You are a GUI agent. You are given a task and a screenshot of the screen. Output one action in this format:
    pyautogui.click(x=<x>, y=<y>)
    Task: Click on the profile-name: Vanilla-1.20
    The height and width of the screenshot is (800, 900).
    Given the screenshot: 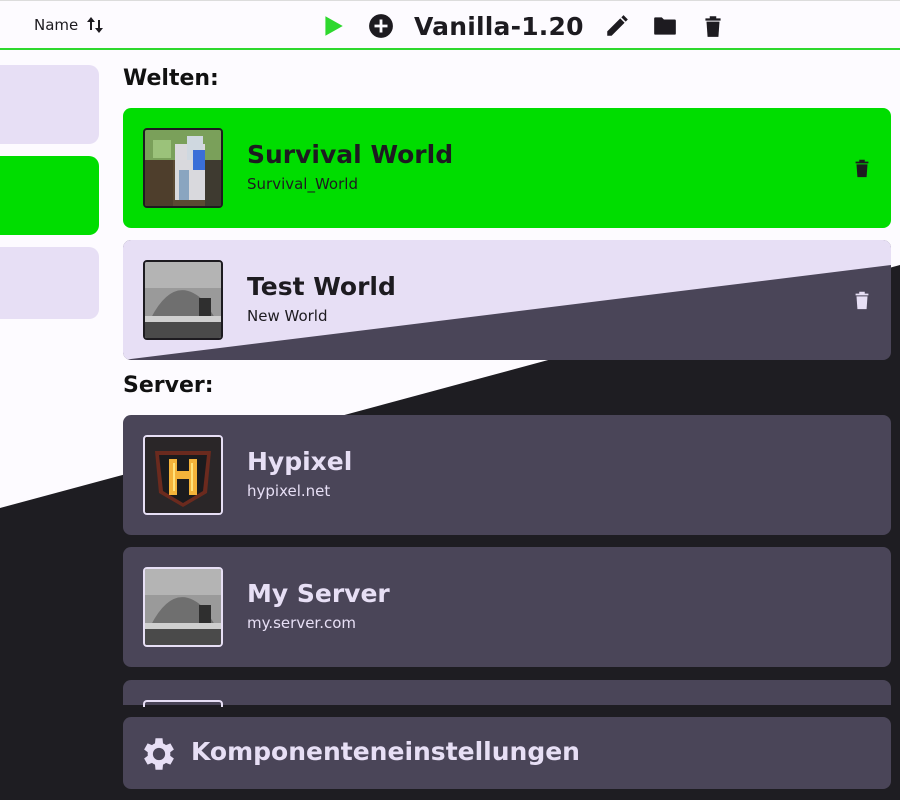 What is the action you would take?
    pyautogui.click(x=499, y=26)
    